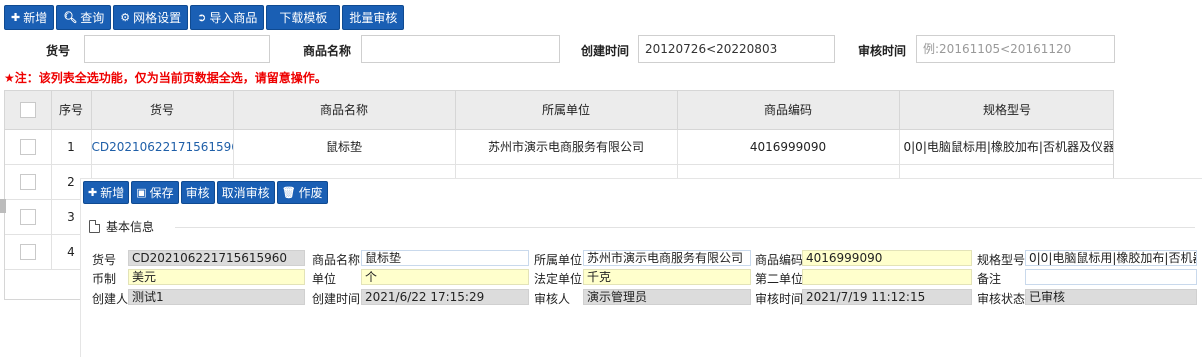 Image resolution: width=1202 pixels, height=357 pixels. I want to click on grid-settings-label: 网格设置, so click(157, 18).